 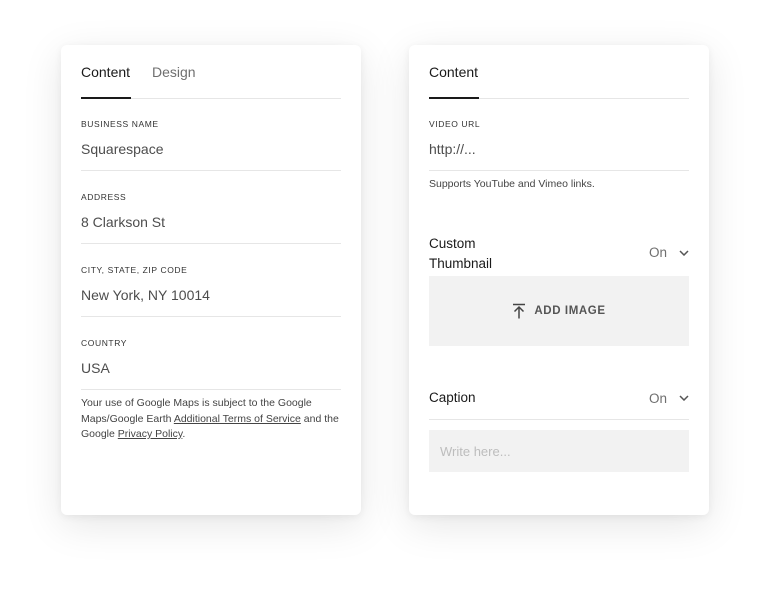 I want to click on upload-icon, so click(x=519, y=311).